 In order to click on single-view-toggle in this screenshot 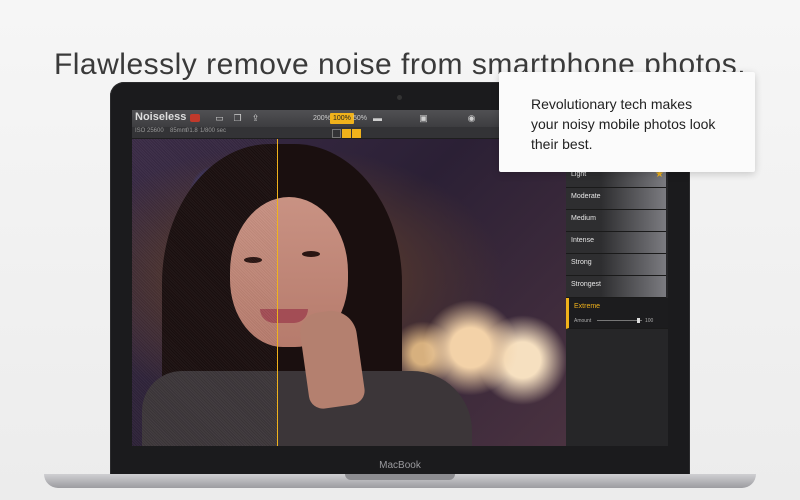, I will do `click(336, 133)`.